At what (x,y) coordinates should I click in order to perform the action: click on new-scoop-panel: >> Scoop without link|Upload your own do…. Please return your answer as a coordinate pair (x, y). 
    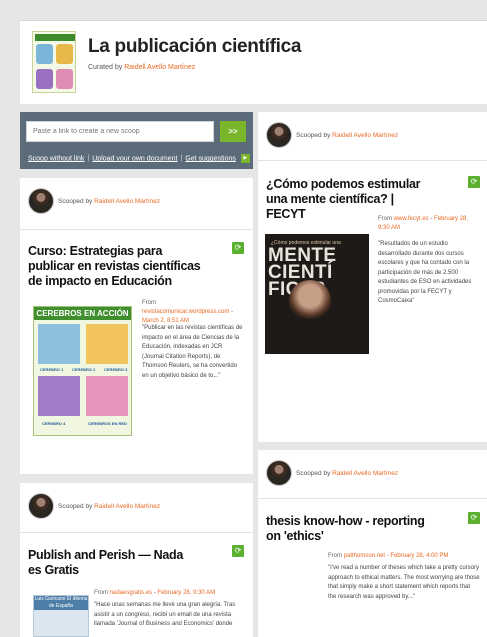
    Looking at the image, I should click on (136, 140).